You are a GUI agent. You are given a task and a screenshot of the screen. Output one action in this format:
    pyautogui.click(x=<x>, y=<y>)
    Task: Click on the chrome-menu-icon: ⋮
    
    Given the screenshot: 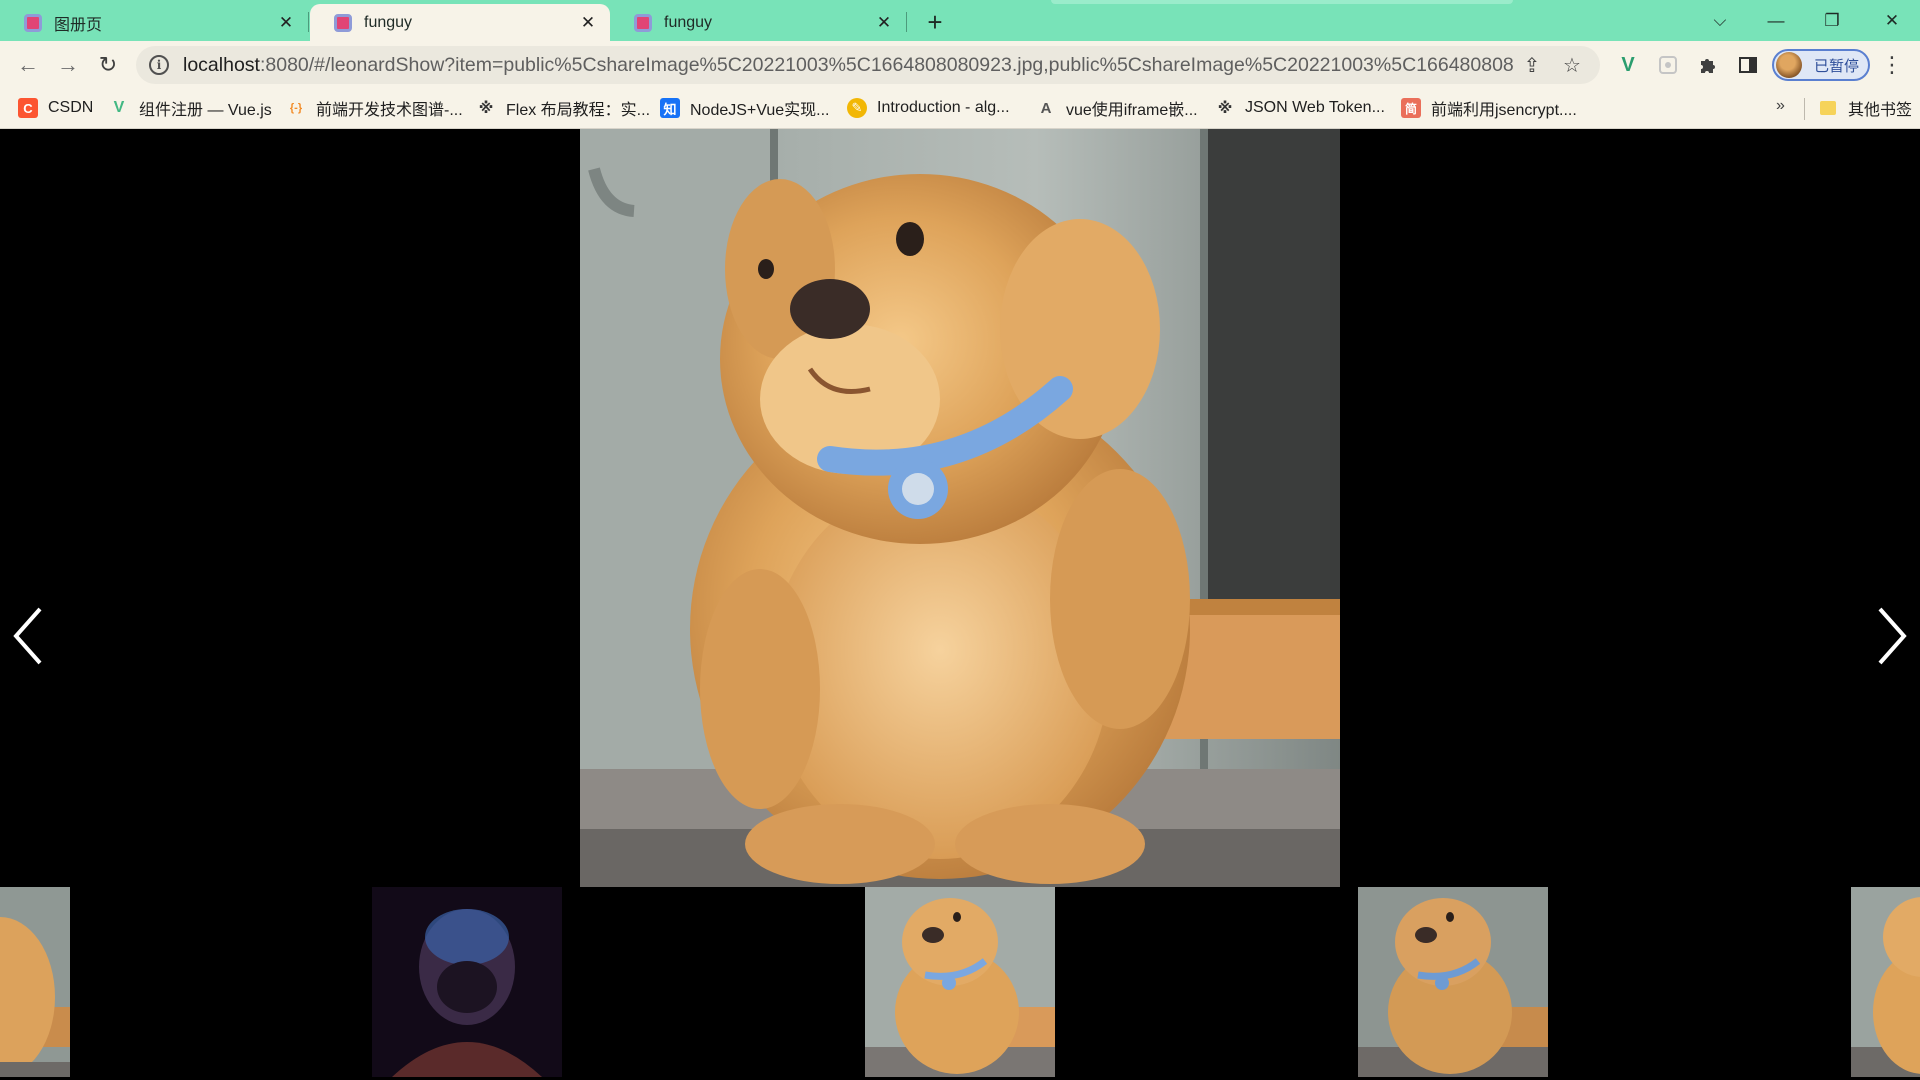 What is the action you would take?
    pyautogui.click(x=1892, y=65)
    